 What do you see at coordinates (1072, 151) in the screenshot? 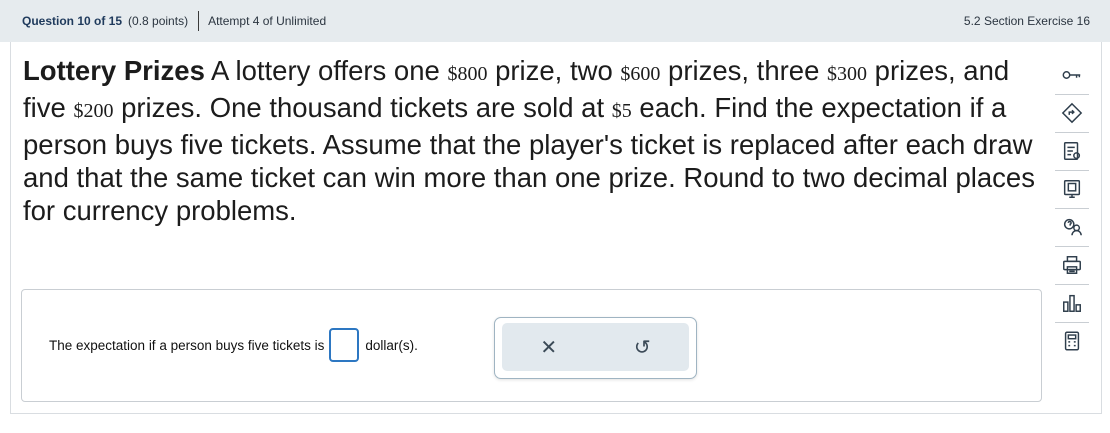
I see `notes-icon` at bounding box center [1072, 151].